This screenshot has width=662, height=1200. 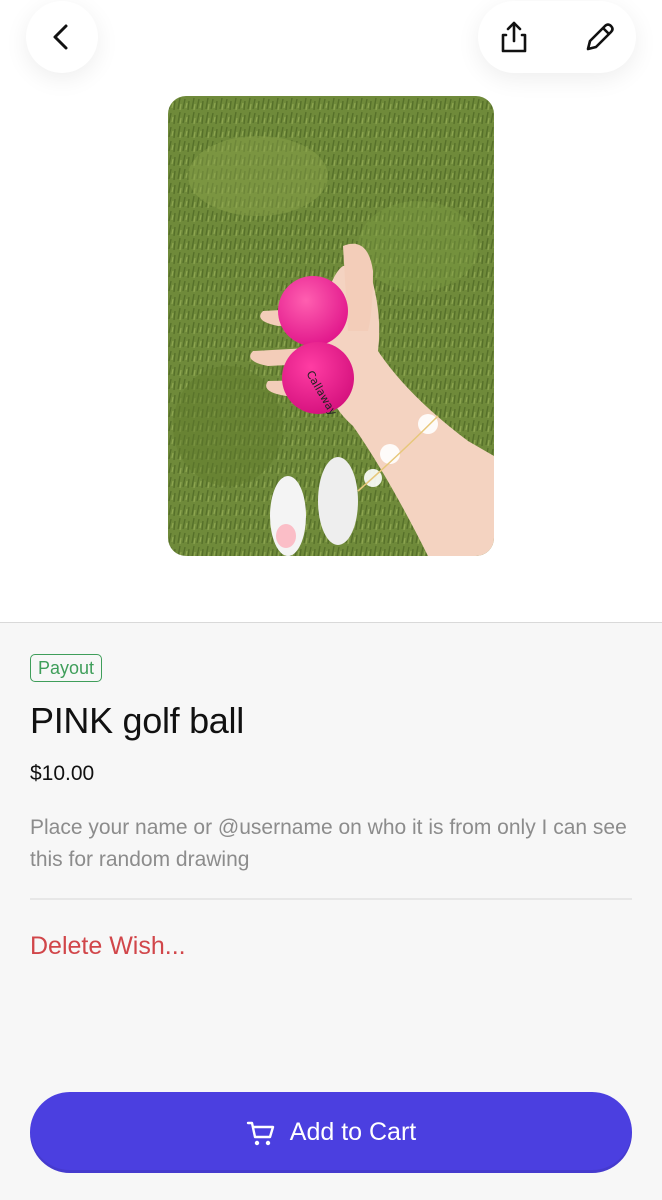 I want to click on edit-button, so click(x=600, y=37).